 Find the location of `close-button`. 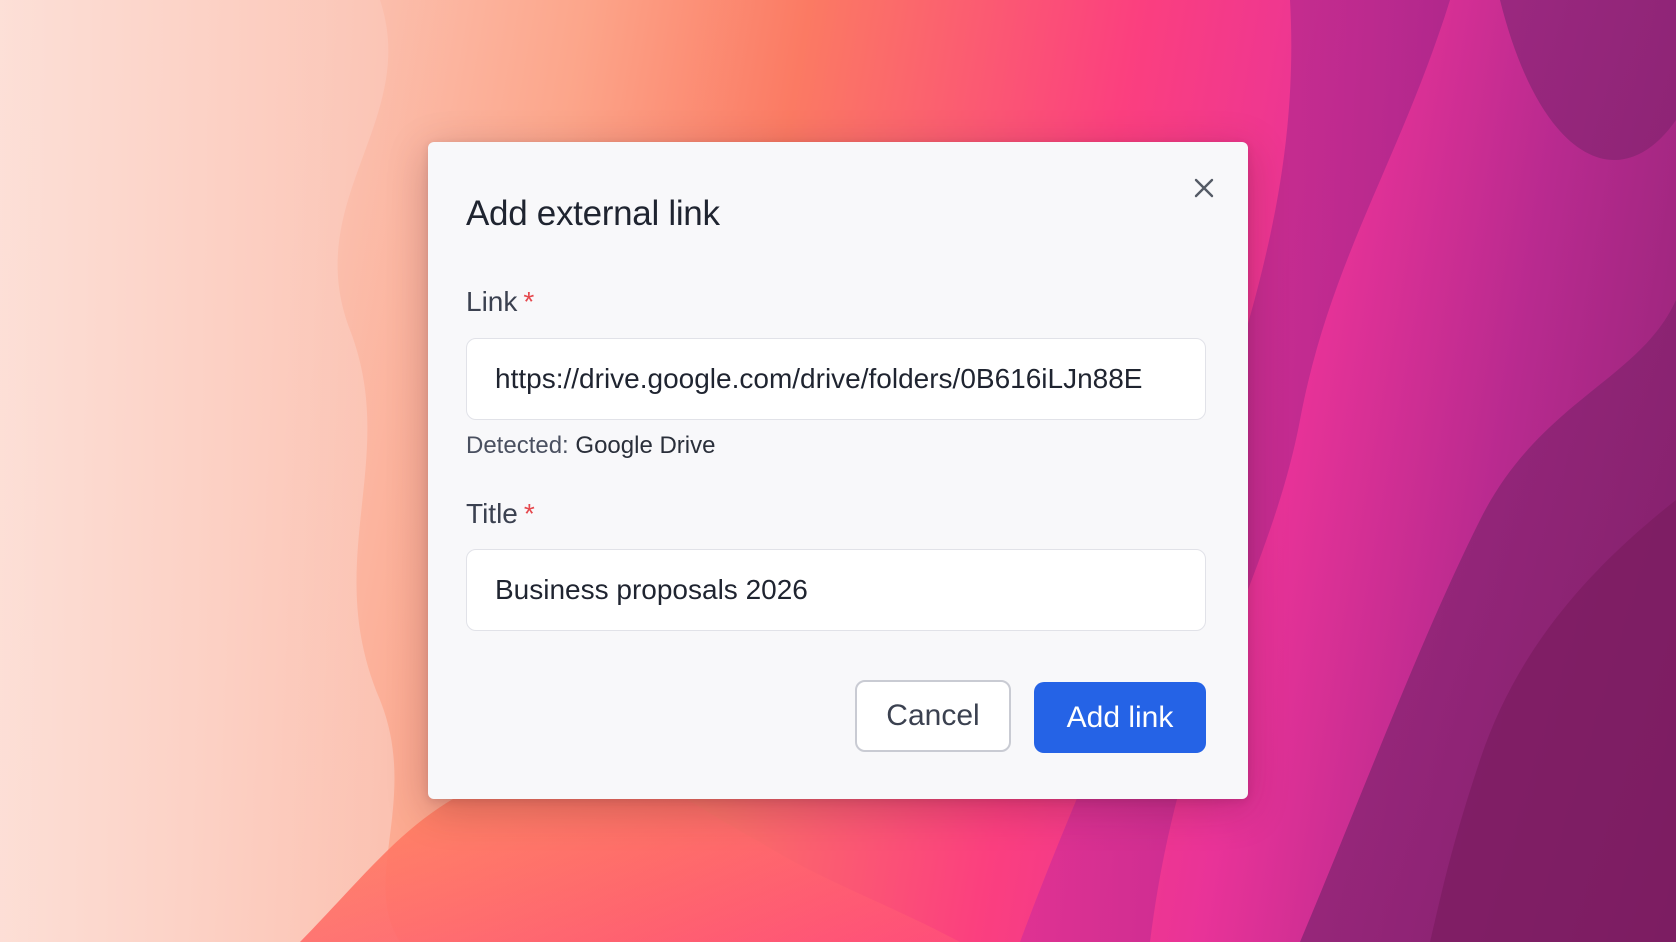

close-button is located at coordinates (1204, 188).